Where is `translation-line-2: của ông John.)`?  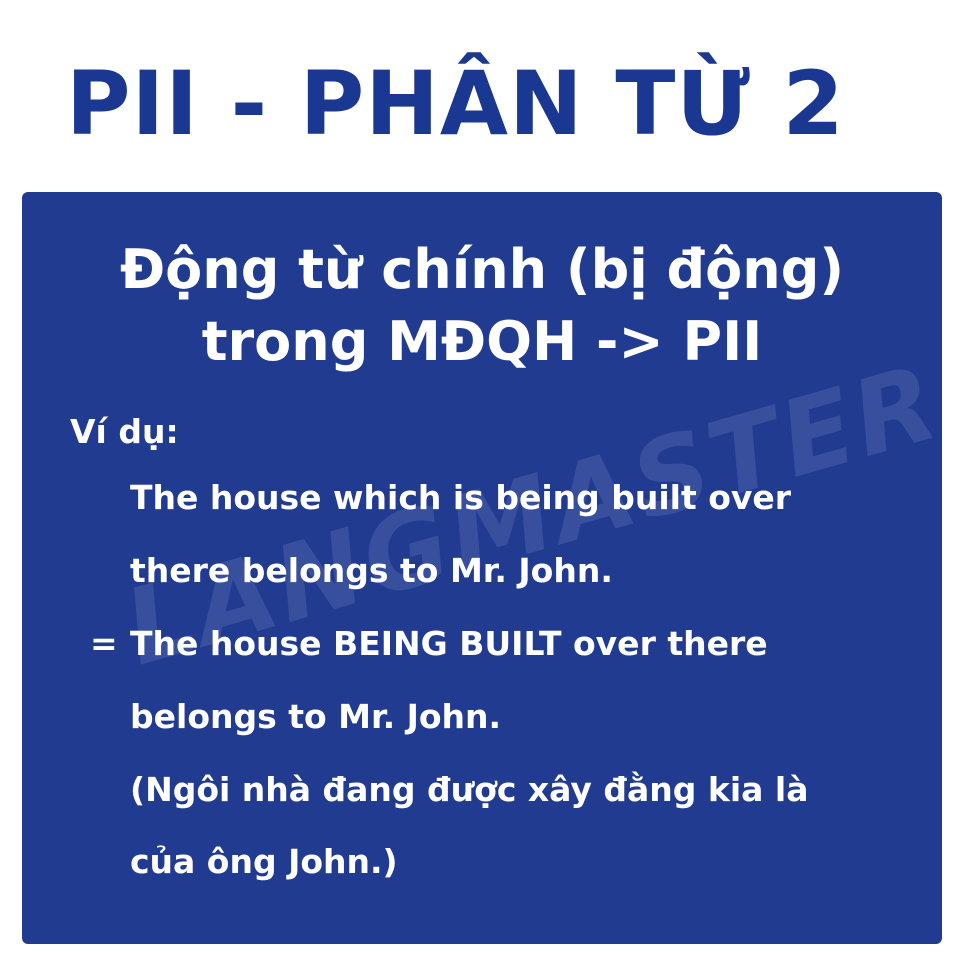 translation-line-2: của ông John.) is located at coordinates (264, 861).